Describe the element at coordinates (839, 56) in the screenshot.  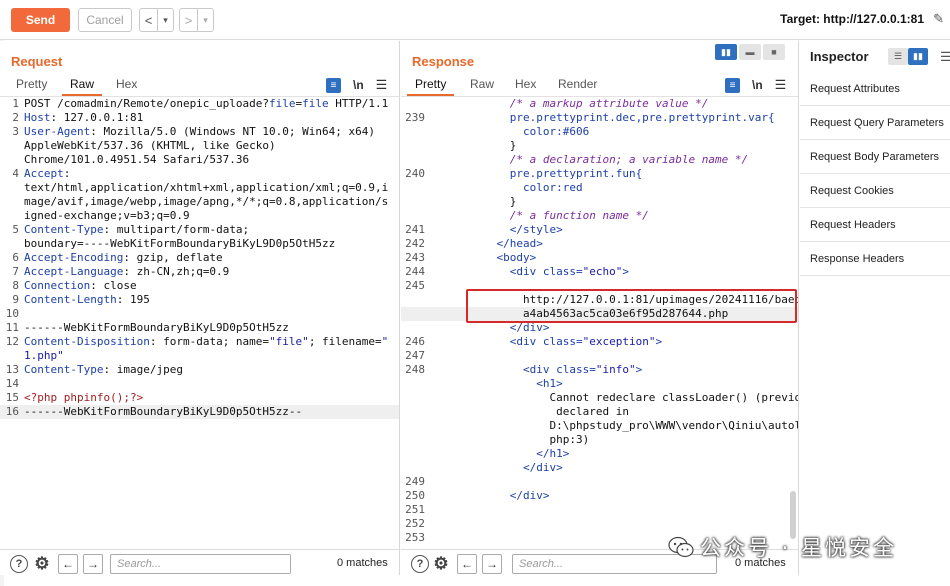
I see `inspector-title: Inspector` at that location.